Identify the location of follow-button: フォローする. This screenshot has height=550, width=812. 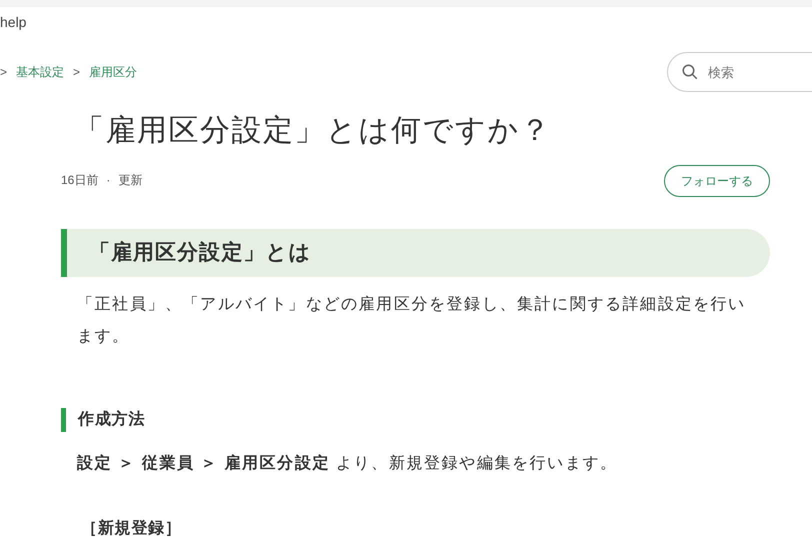
(717, 181).